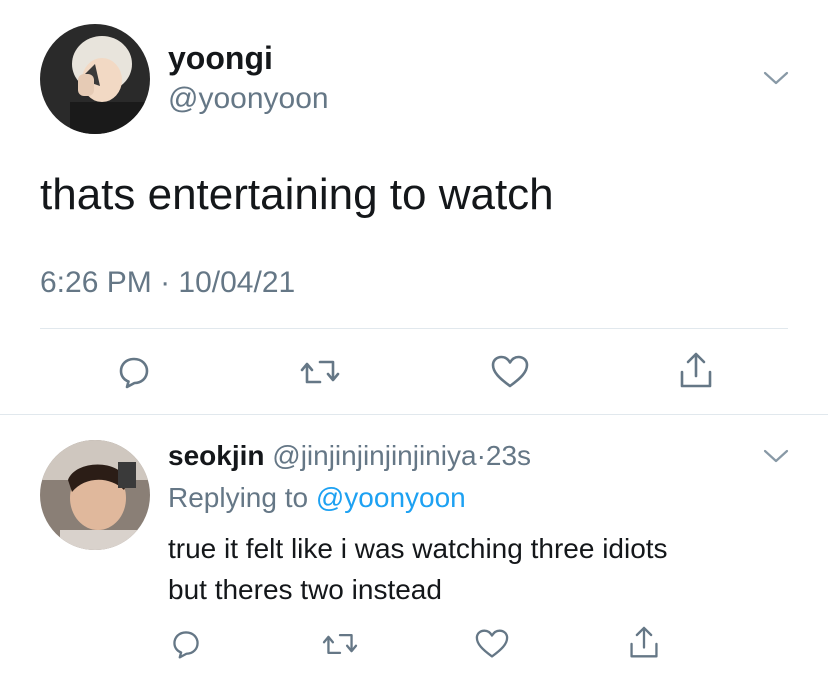  I want to click on reply-menu-chevron-down-icon, so click(776, 456).